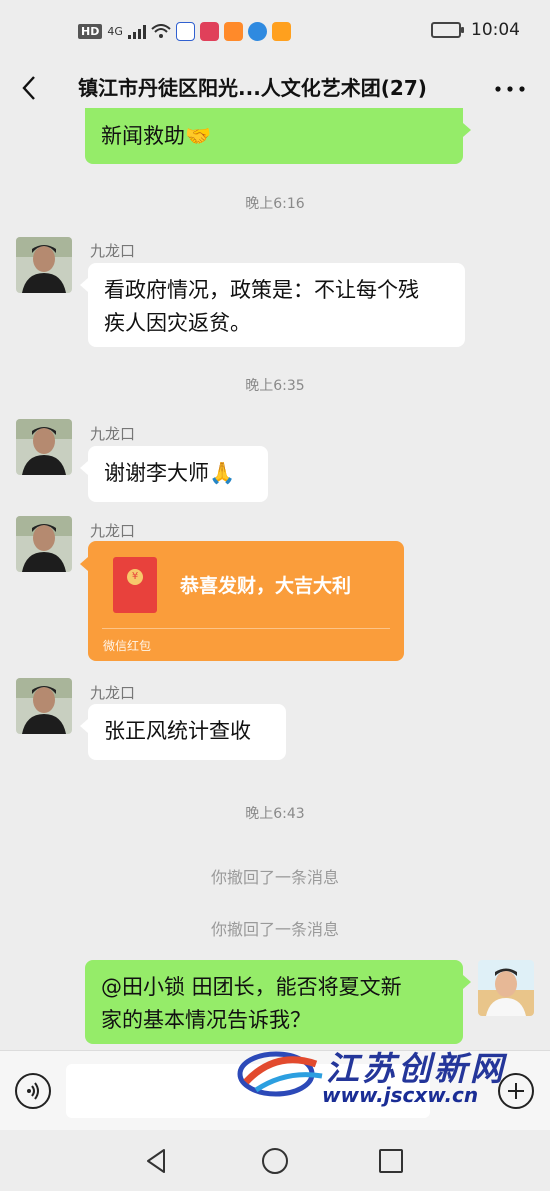 This screenshot has height=1191, width=550. I want to click on hd-badge: HD, so click(90, 31).